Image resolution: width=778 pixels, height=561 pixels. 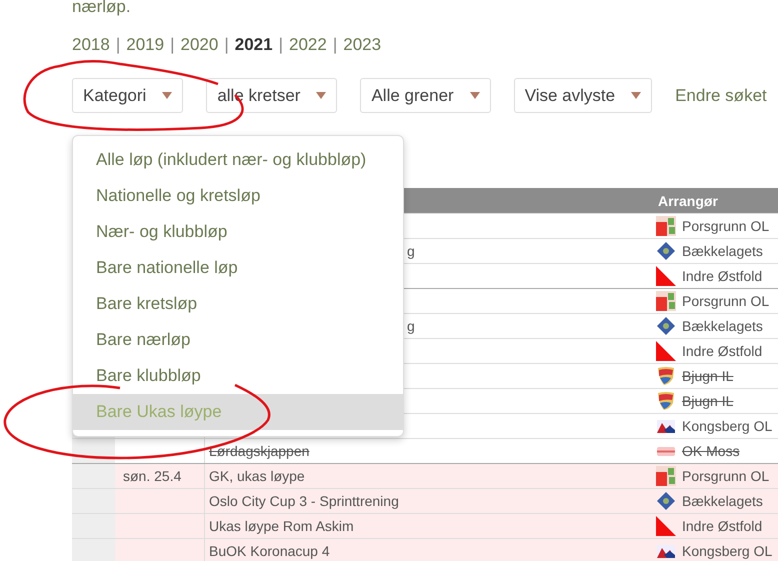 What do you see at coordinates (238, 160) in the screenshot?
I see `menu-item: Alle løp (inkludert nær- og klubbløp)` at bounding box center [238, 160].